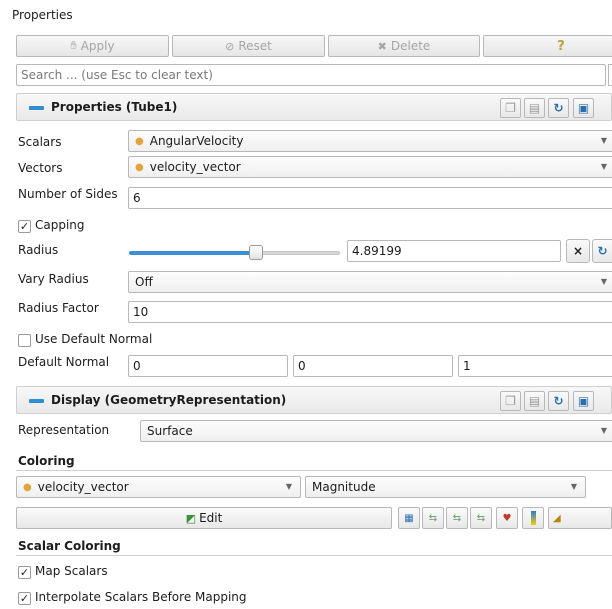  What do you see at coordinates (580, 518) in the screenshot?
I see `annotations-icon: ◢` at bounding box center [580, 518].